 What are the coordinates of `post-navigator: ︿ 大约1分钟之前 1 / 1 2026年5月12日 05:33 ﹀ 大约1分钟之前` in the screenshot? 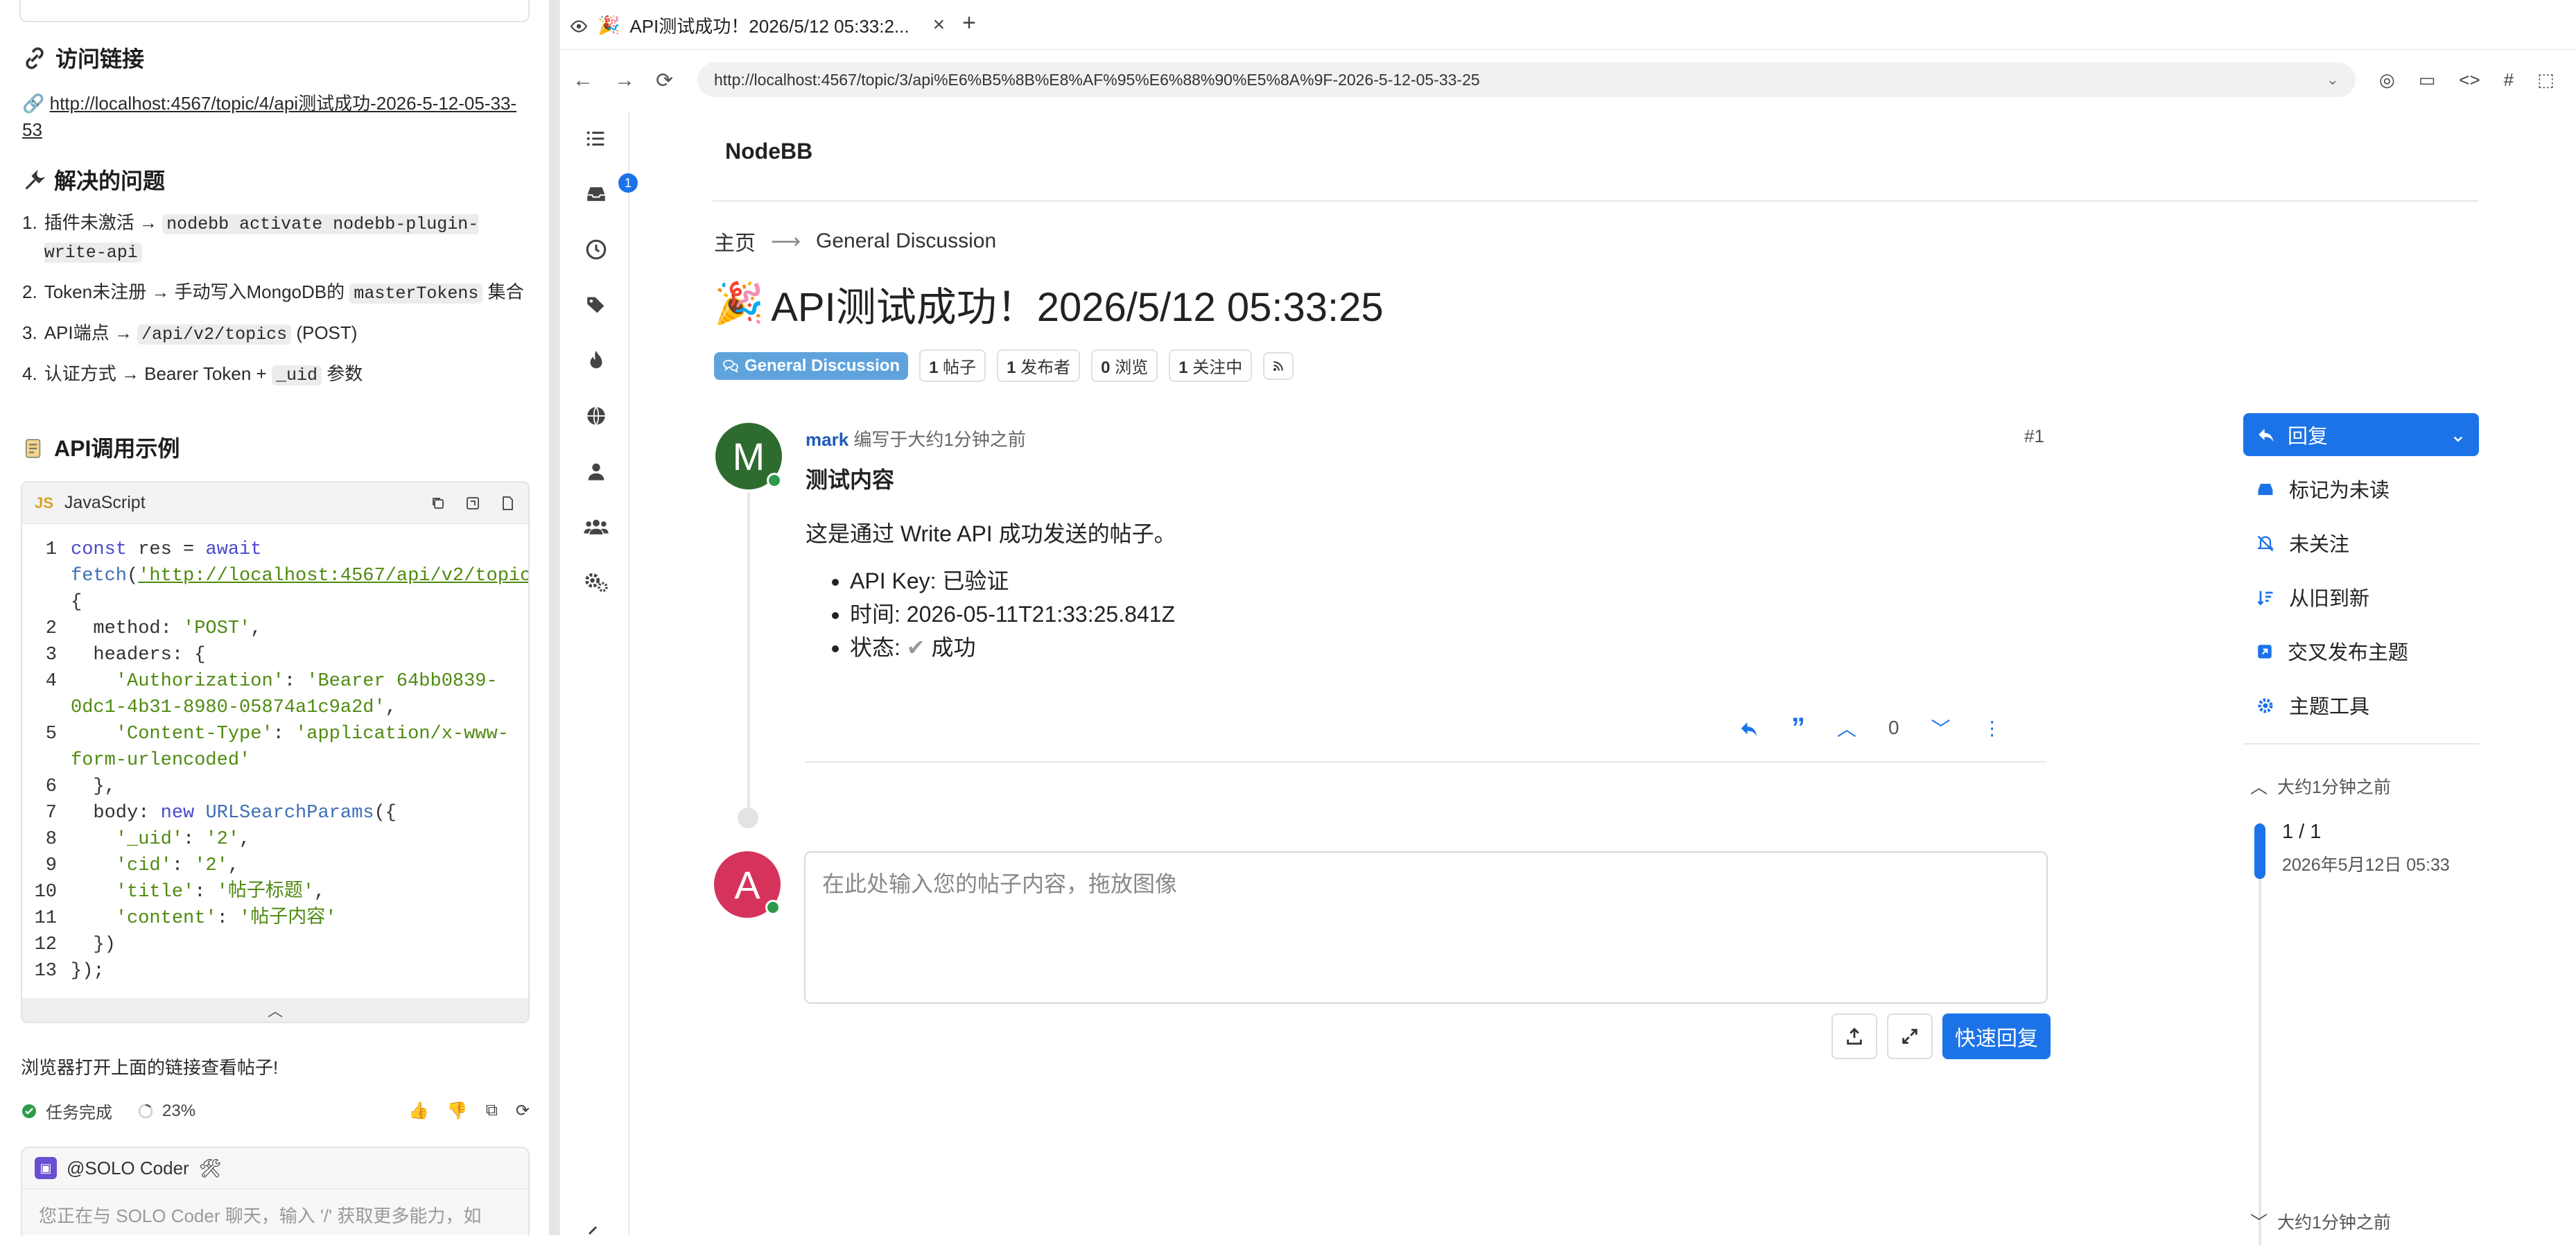 It's located at (2362, 1009).